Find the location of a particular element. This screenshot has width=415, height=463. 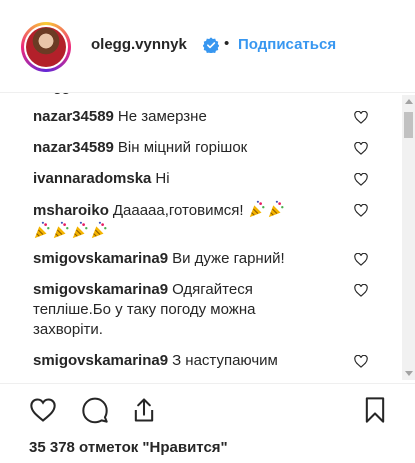

likes-count: 35 378 отметок "Нравится" is located at coordinates (128, 447).